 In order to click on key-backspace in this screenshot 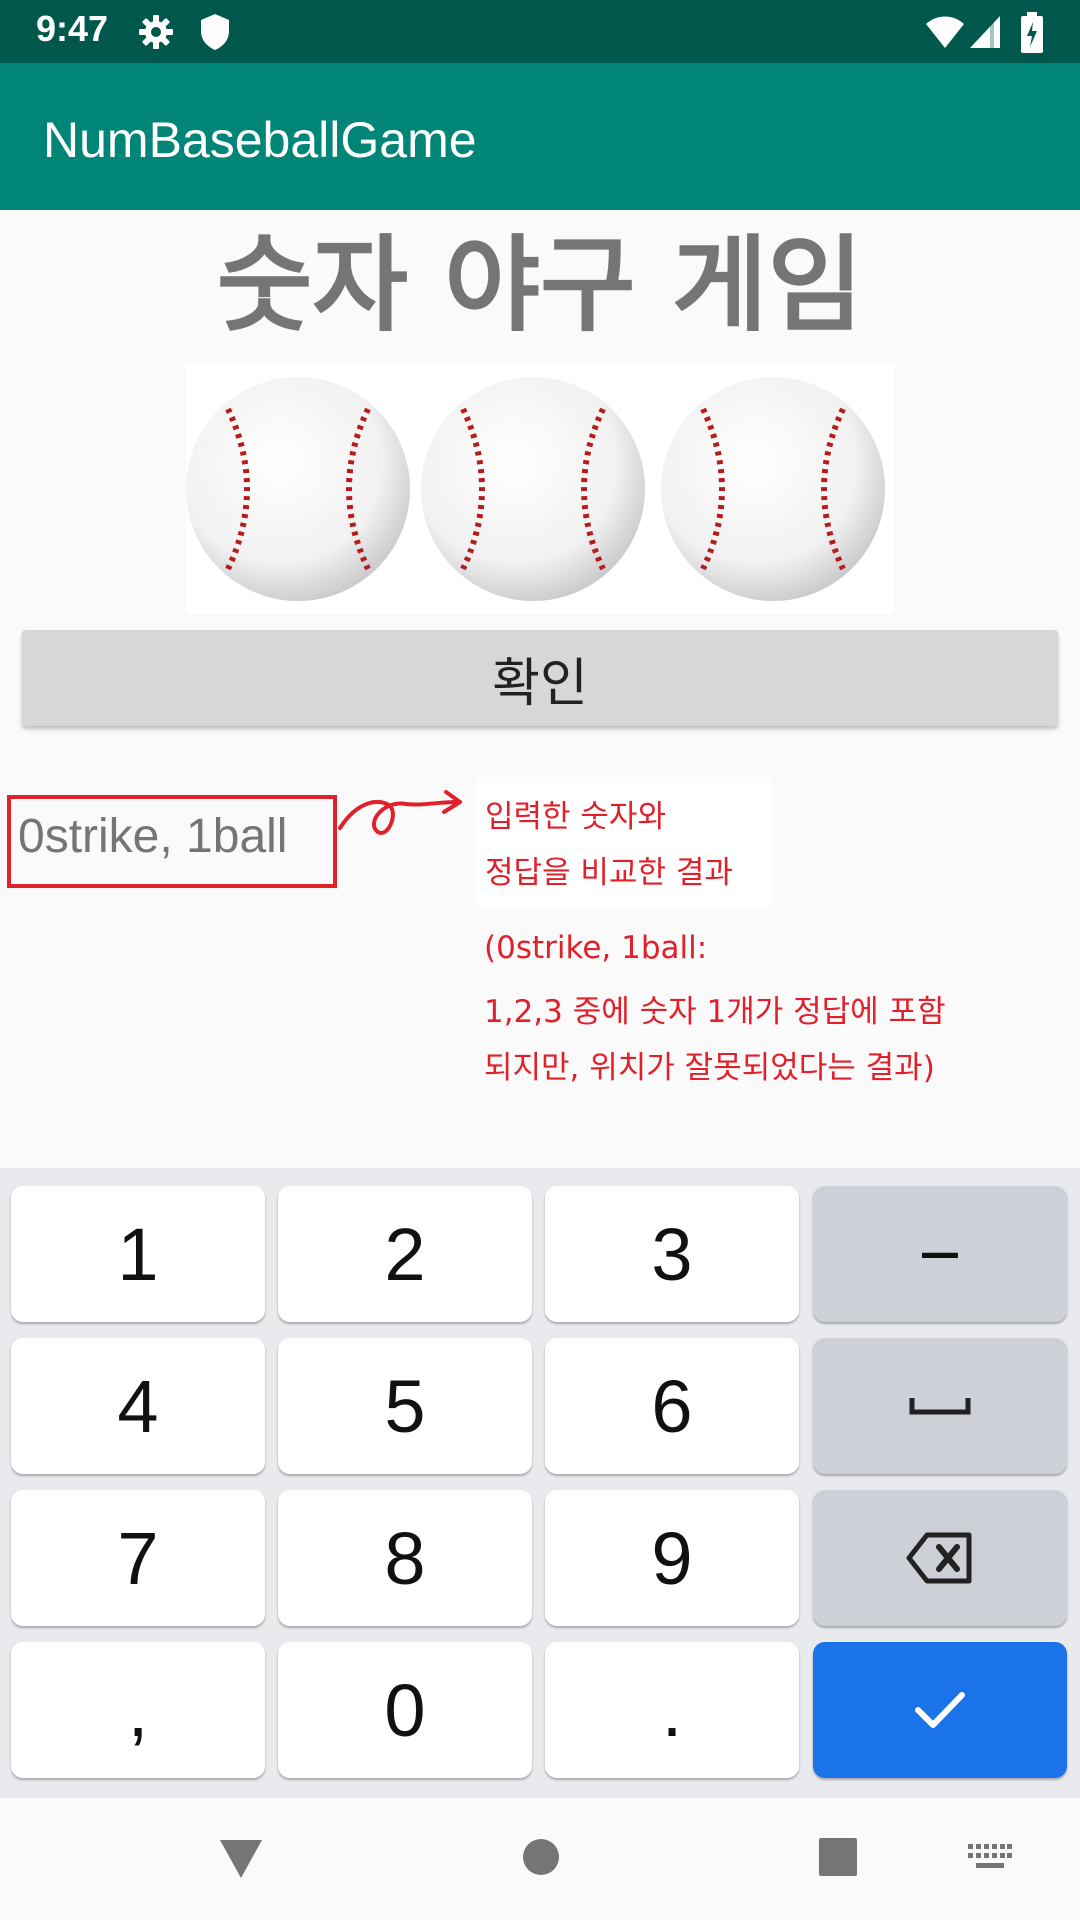, I will do `click(940, 1558)`.